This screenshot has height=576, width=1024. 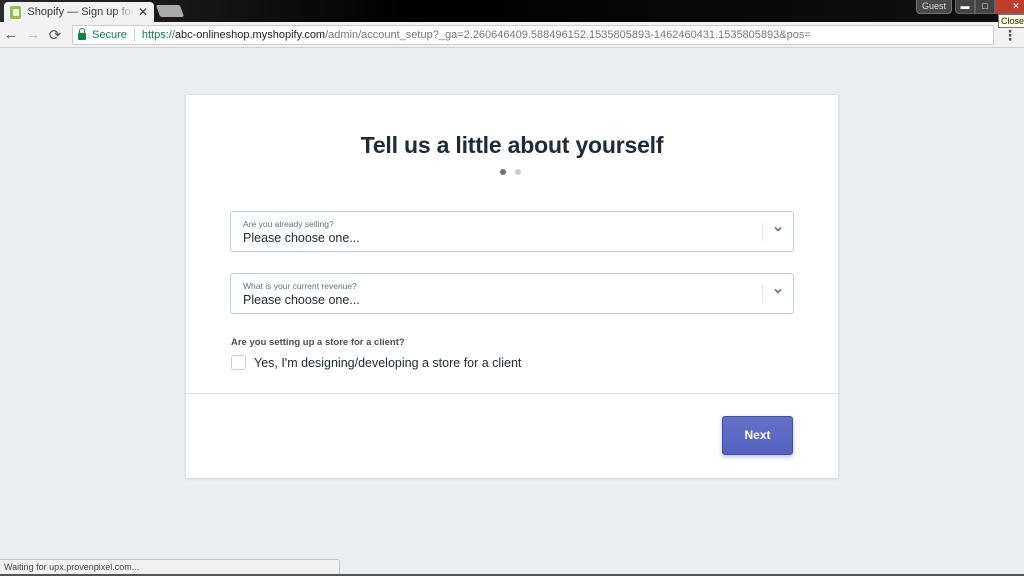 I want to click on url-scheme: https://, so click(x=158, y=35).